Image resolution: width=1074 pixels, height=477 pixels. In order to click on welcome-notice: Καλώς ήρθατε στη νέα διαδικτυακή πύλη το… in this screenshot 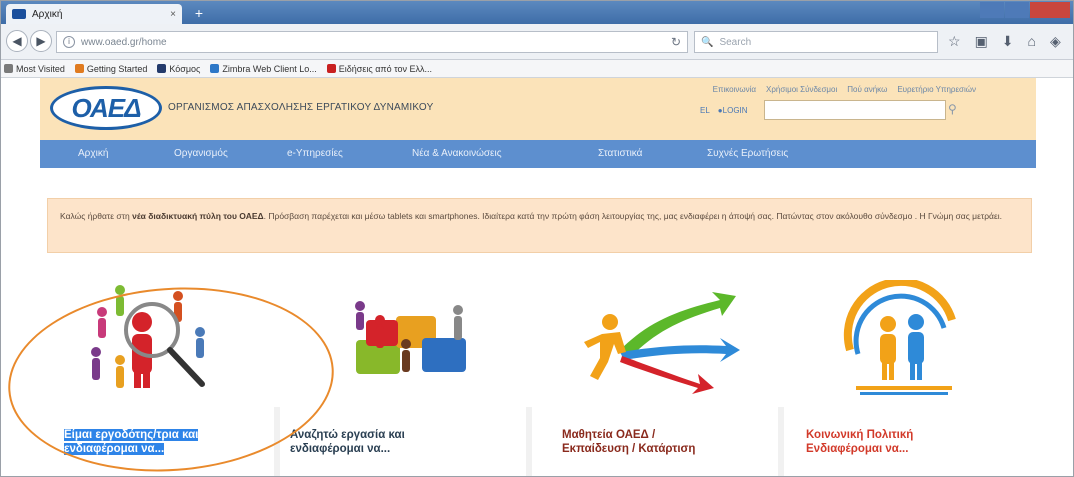, I will do `click(539, 225)`.